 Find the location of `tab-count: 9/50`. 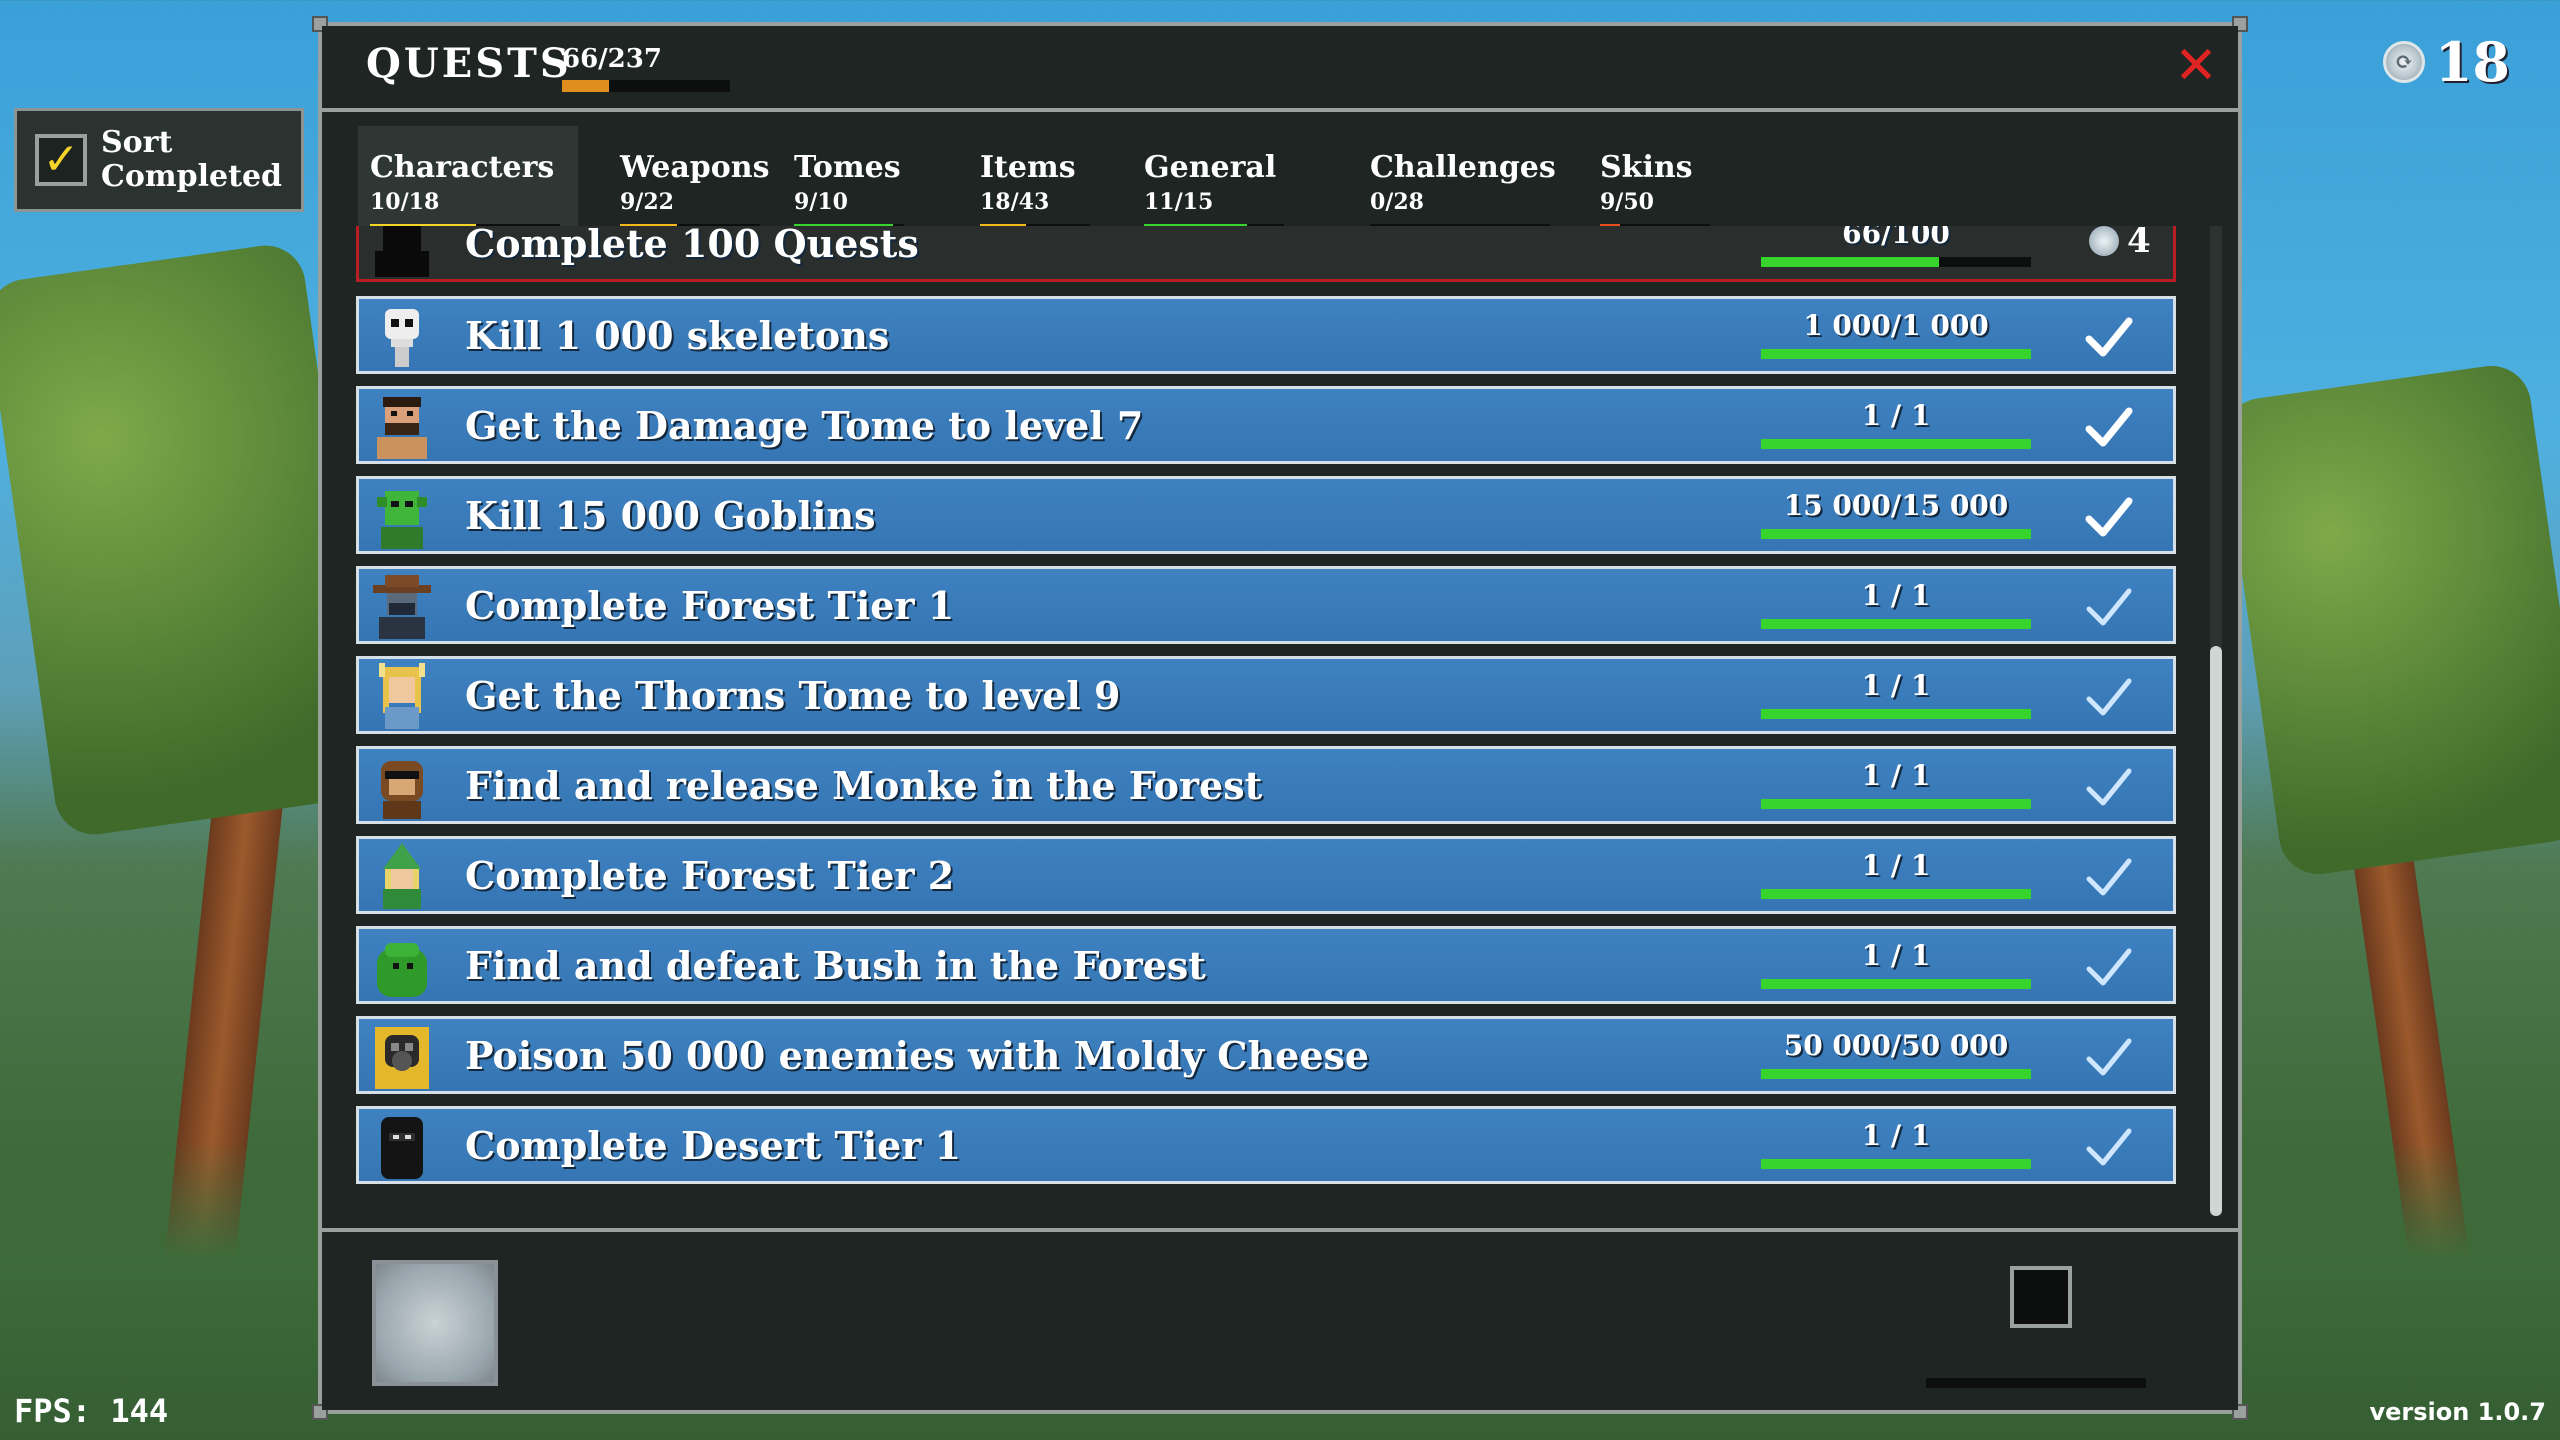

tab-count: 9/50 is located at coordinates (1627, 202).